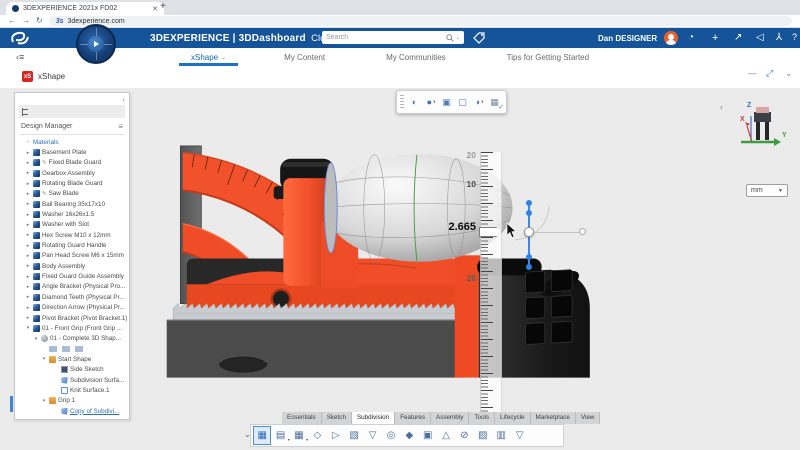  I want to click on toolbar-grip, so click(402, 102).